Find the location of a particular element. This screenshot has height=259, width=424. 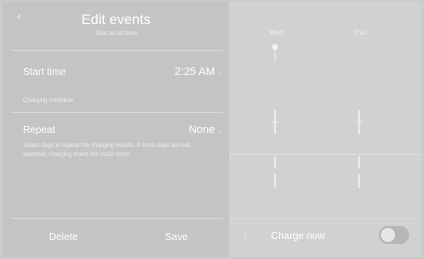

page-subtitle: Start at set time is located at coordinates (115, 34).